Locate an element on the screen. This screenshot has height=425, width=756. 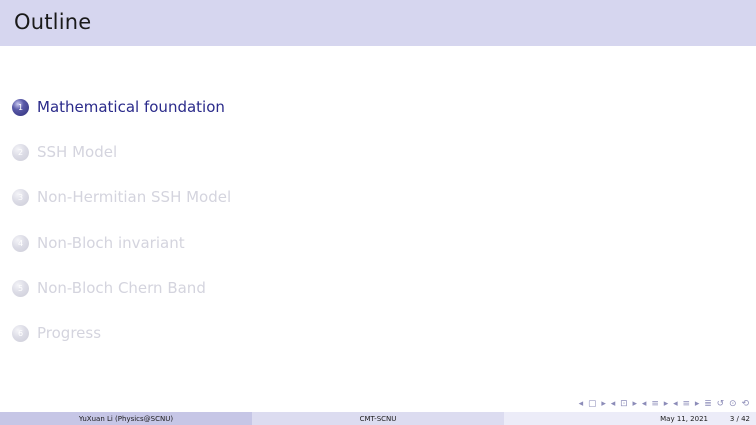
section-number-ball: 5 is located at coordinates (20, 288).